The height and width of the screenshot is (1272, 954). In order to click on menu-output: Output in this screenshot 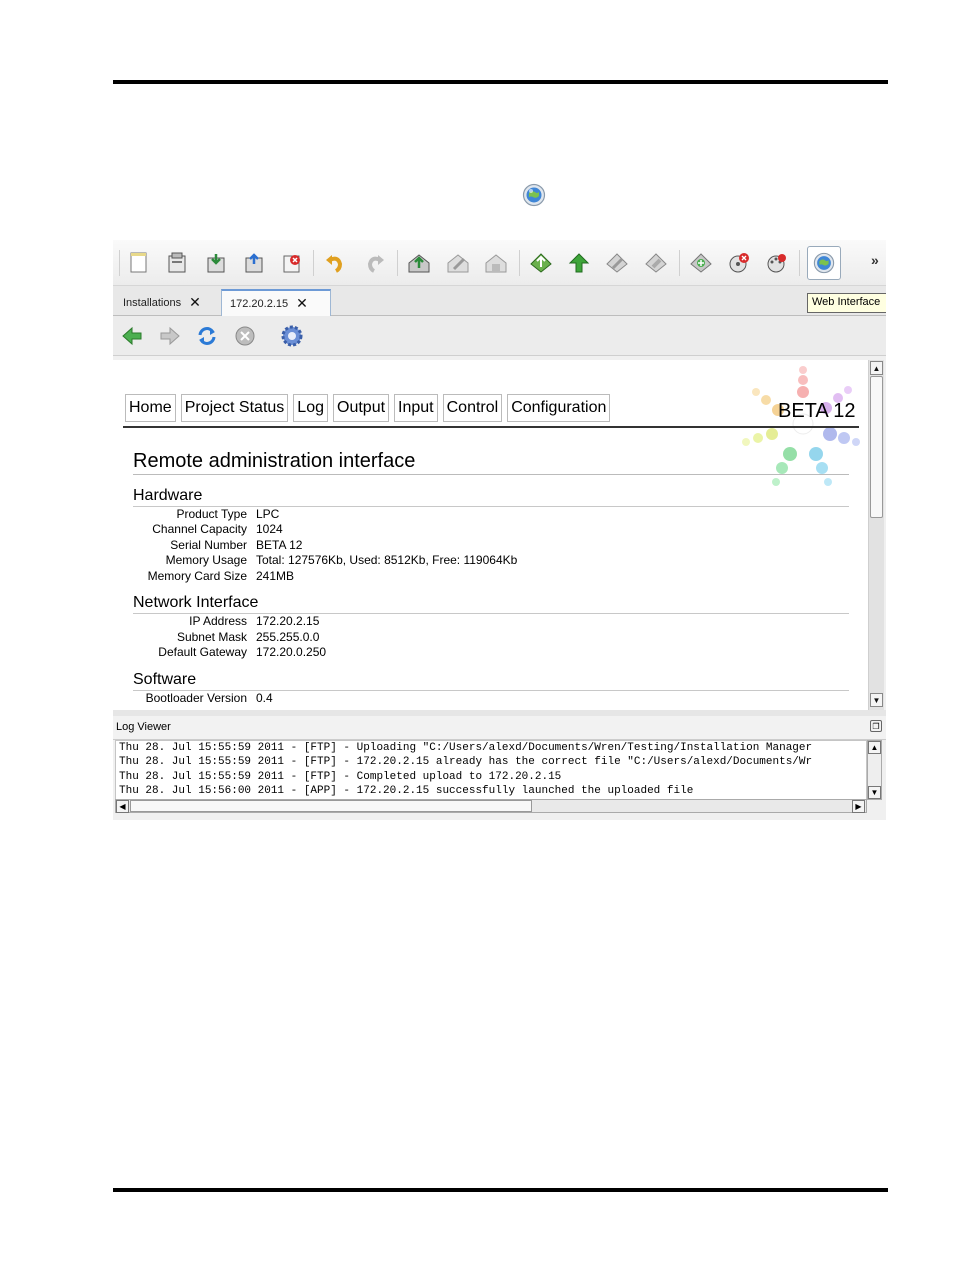, I will do `click(361, 408)`.